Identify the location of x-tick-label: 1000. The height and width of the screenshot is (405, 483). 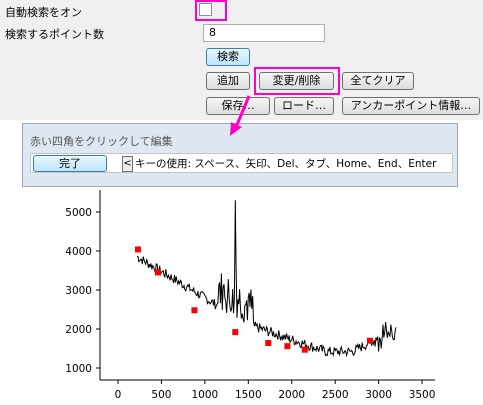
(205, 395).